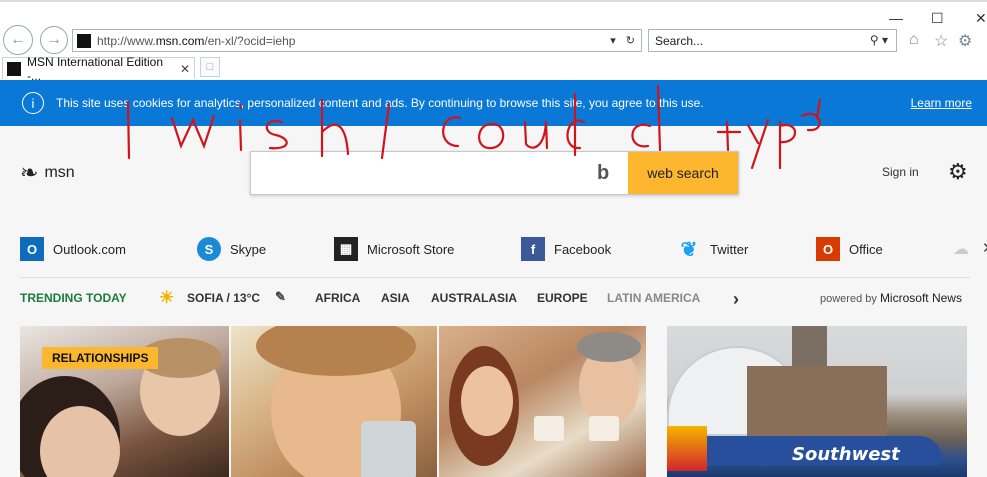 The width and height of the screenshot is (987, 477). Describe the element at coordinates (848, 299) in the screenshot. I see `powered-by-text: powered by` at that location.